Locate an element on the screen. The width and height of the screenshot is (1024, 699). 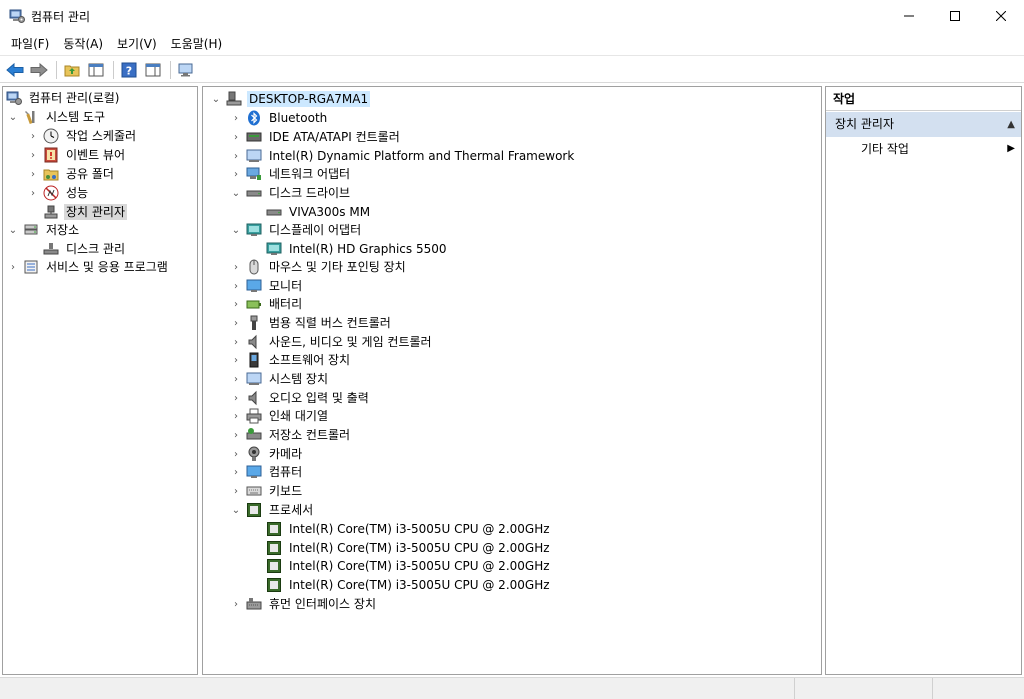
tree-item-task-scheduler: › 작업 스케줄러 is located at coordinates (82, 136).